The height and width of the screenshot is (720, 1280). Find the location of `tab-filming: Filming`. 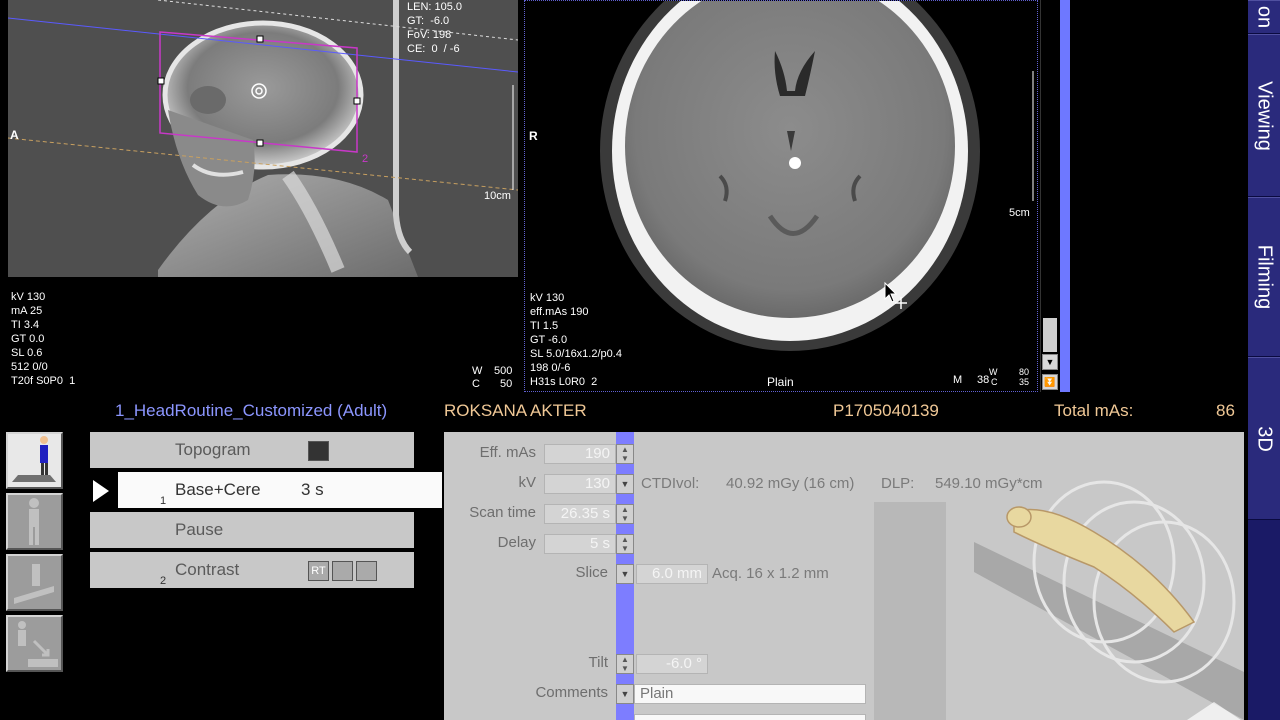

tab-filming: Filming is located at coordinates (1264, 277).